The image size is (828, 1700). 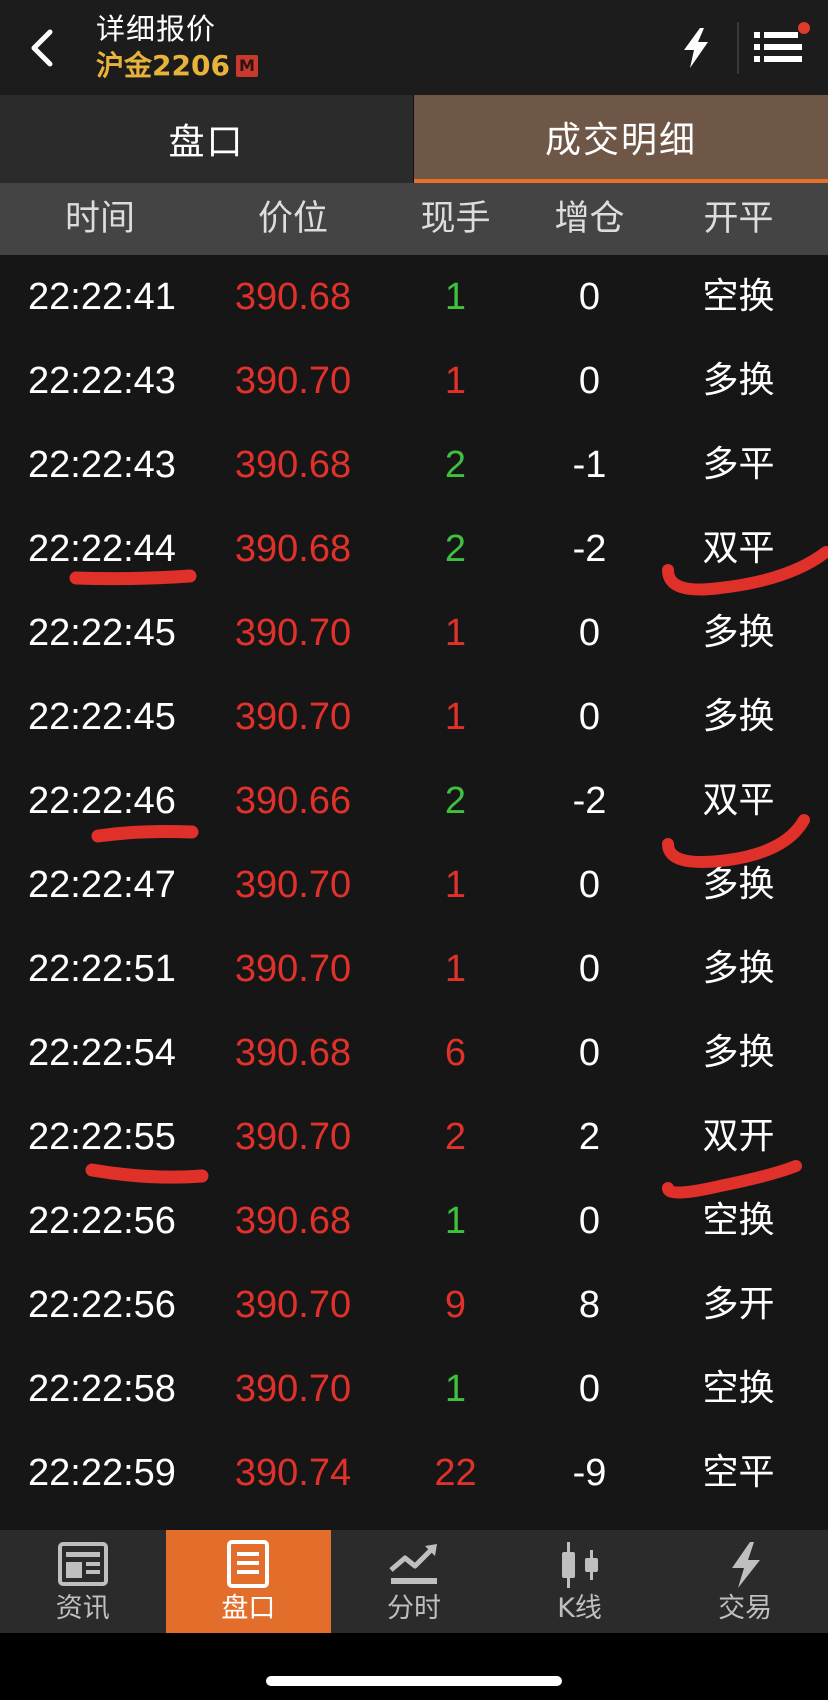 I want to click on nav-label-news: 资讯, so click(x=82, y=1608).